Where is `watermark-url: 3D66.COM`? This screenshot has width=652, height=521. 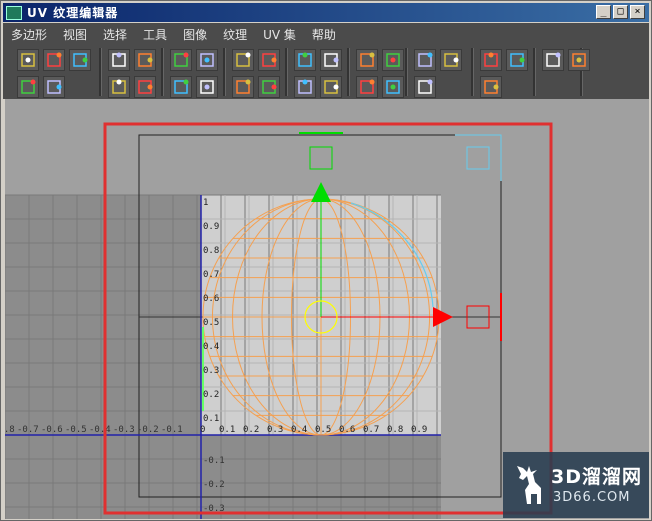 watermark-url: 3D66.COM is located at coordinates (592, 497).